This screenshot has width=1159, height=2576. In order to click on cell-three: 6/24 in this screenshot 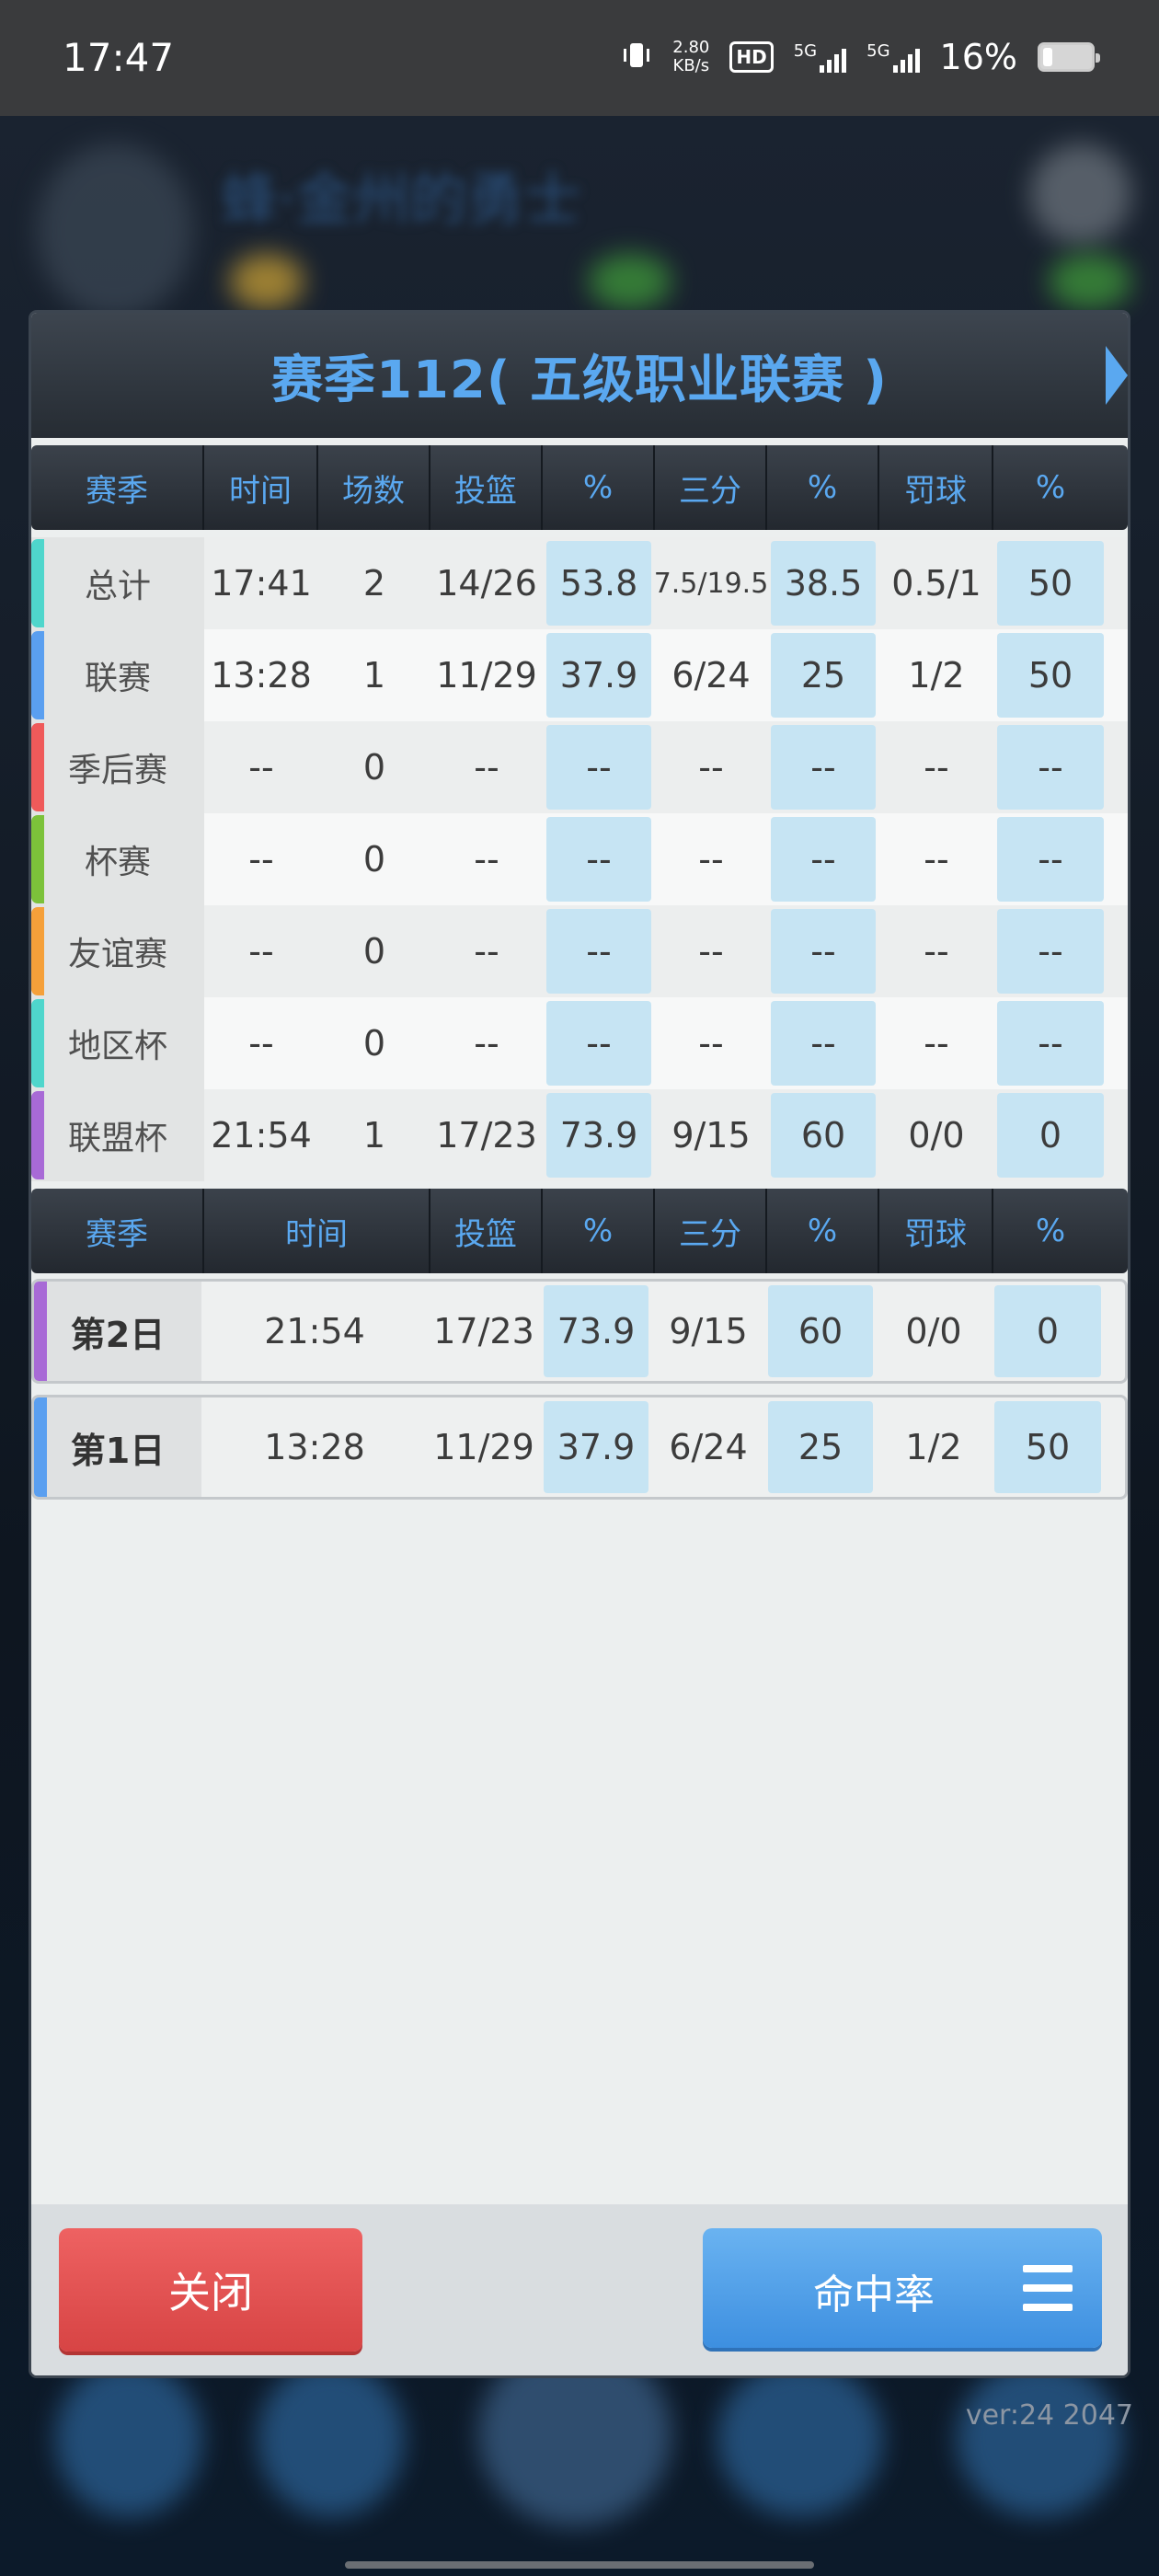, I will do `click(711, 675)`.